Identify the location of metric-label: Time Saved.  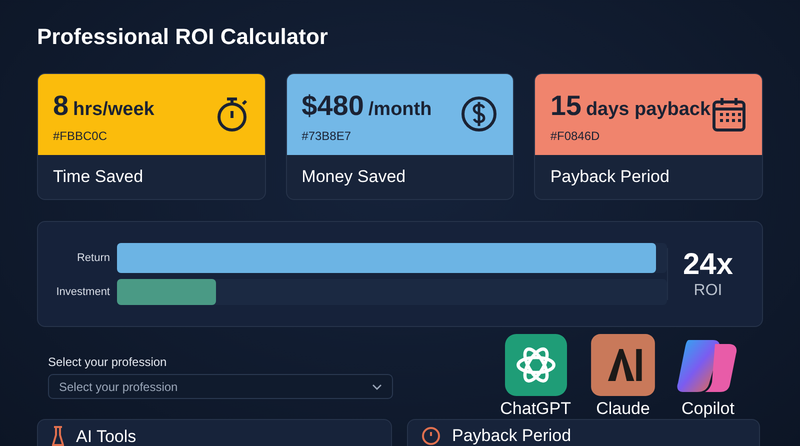
(98, 177).